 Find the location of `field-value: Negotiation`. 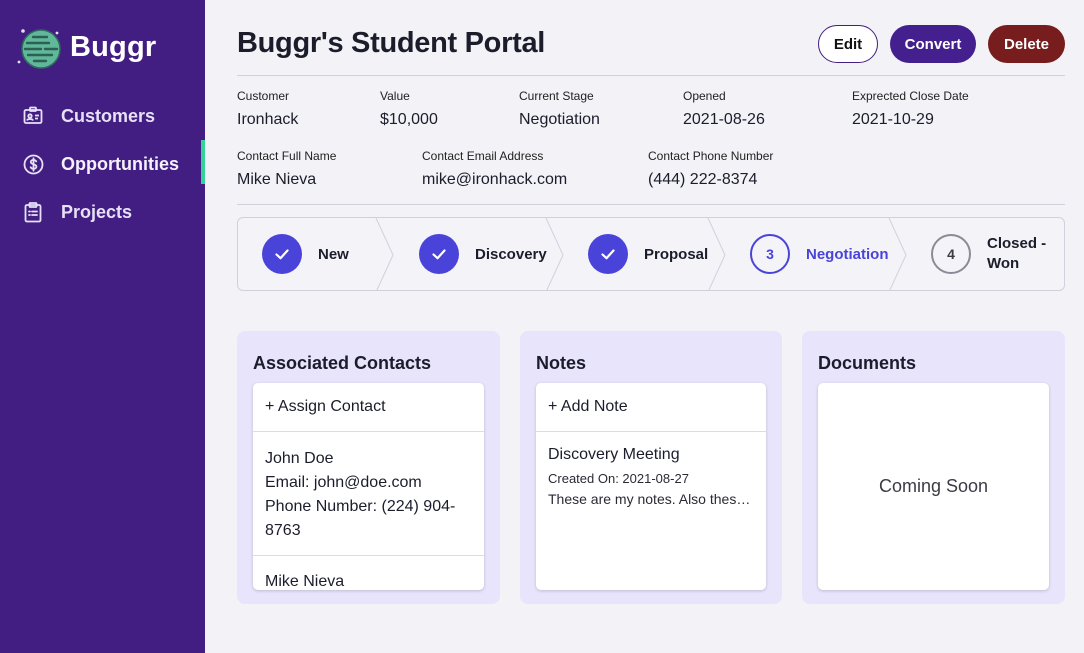

field-value: Negotiation is located at coordinates (559, 119).